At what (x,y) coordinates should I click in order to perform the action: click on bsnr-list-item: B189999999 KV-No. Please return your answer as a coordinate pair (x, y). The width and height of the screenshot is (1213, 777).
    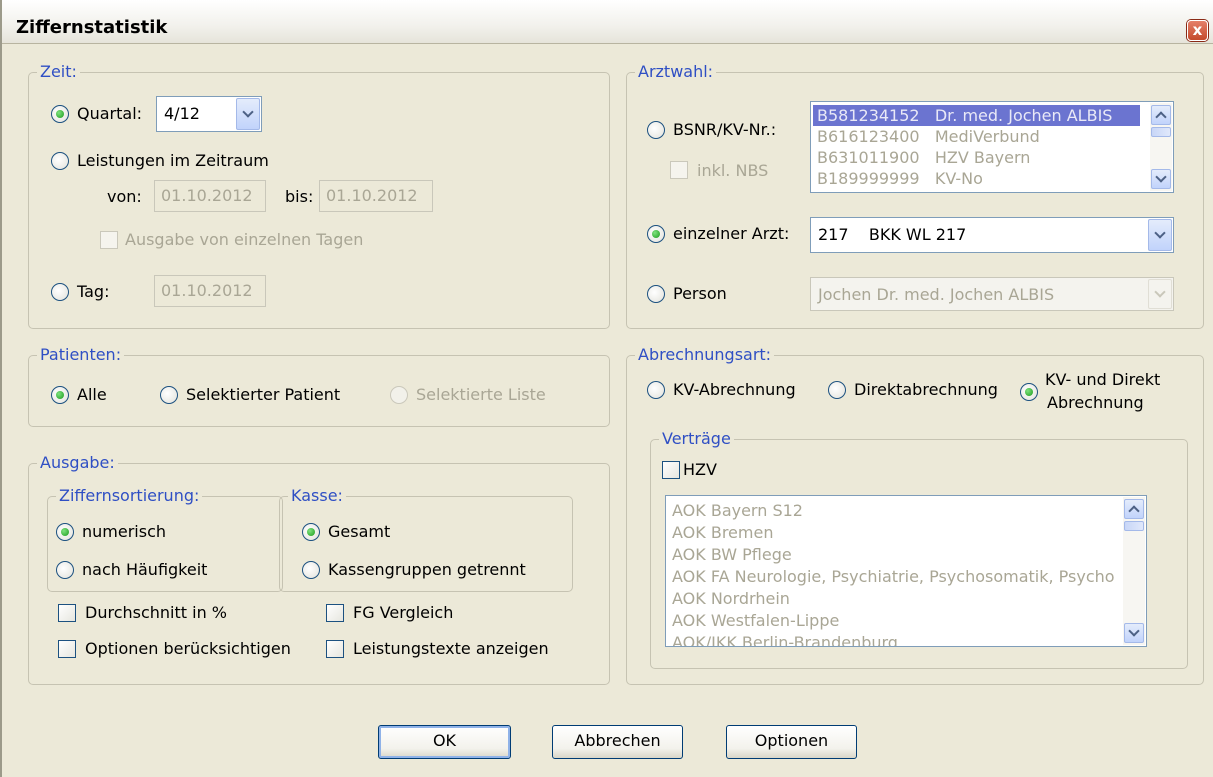
    Looking at the image, I should click on (900, 178).